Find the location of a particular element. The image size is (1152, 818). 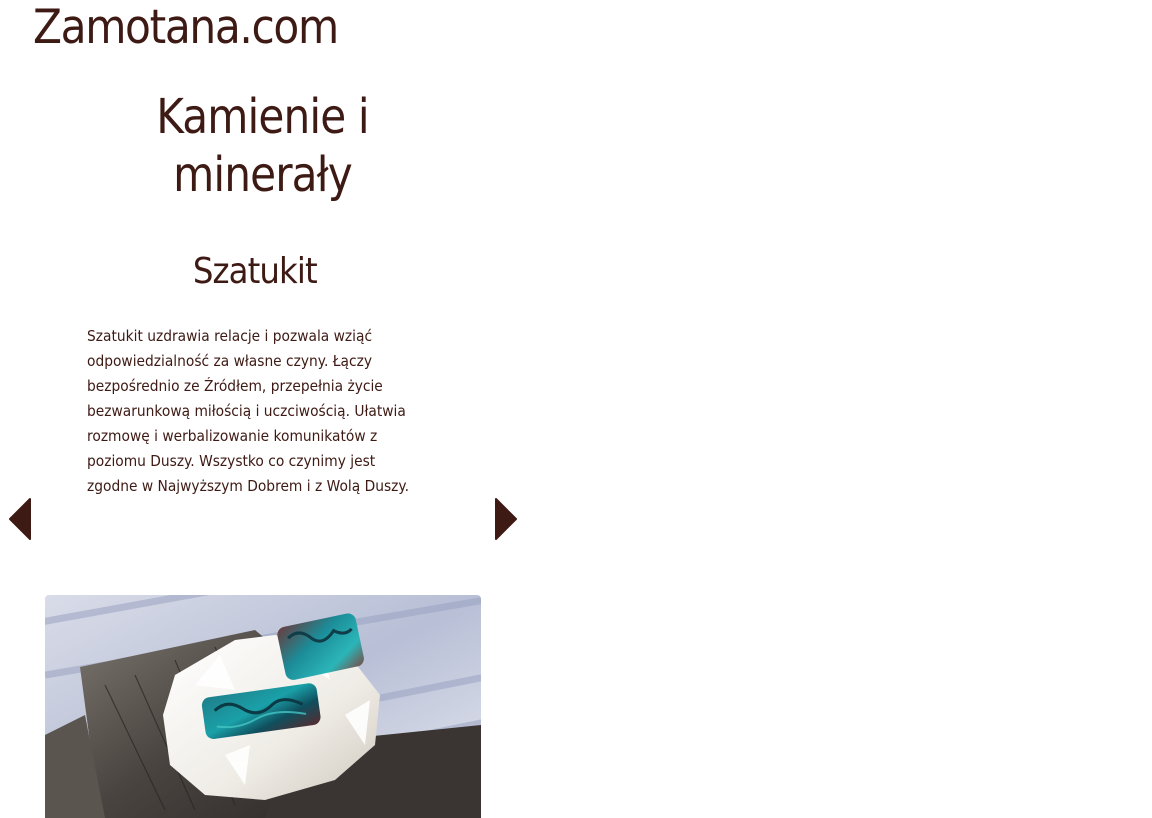

site-logo: Zamotana.com is located at coordinates (186, 27).